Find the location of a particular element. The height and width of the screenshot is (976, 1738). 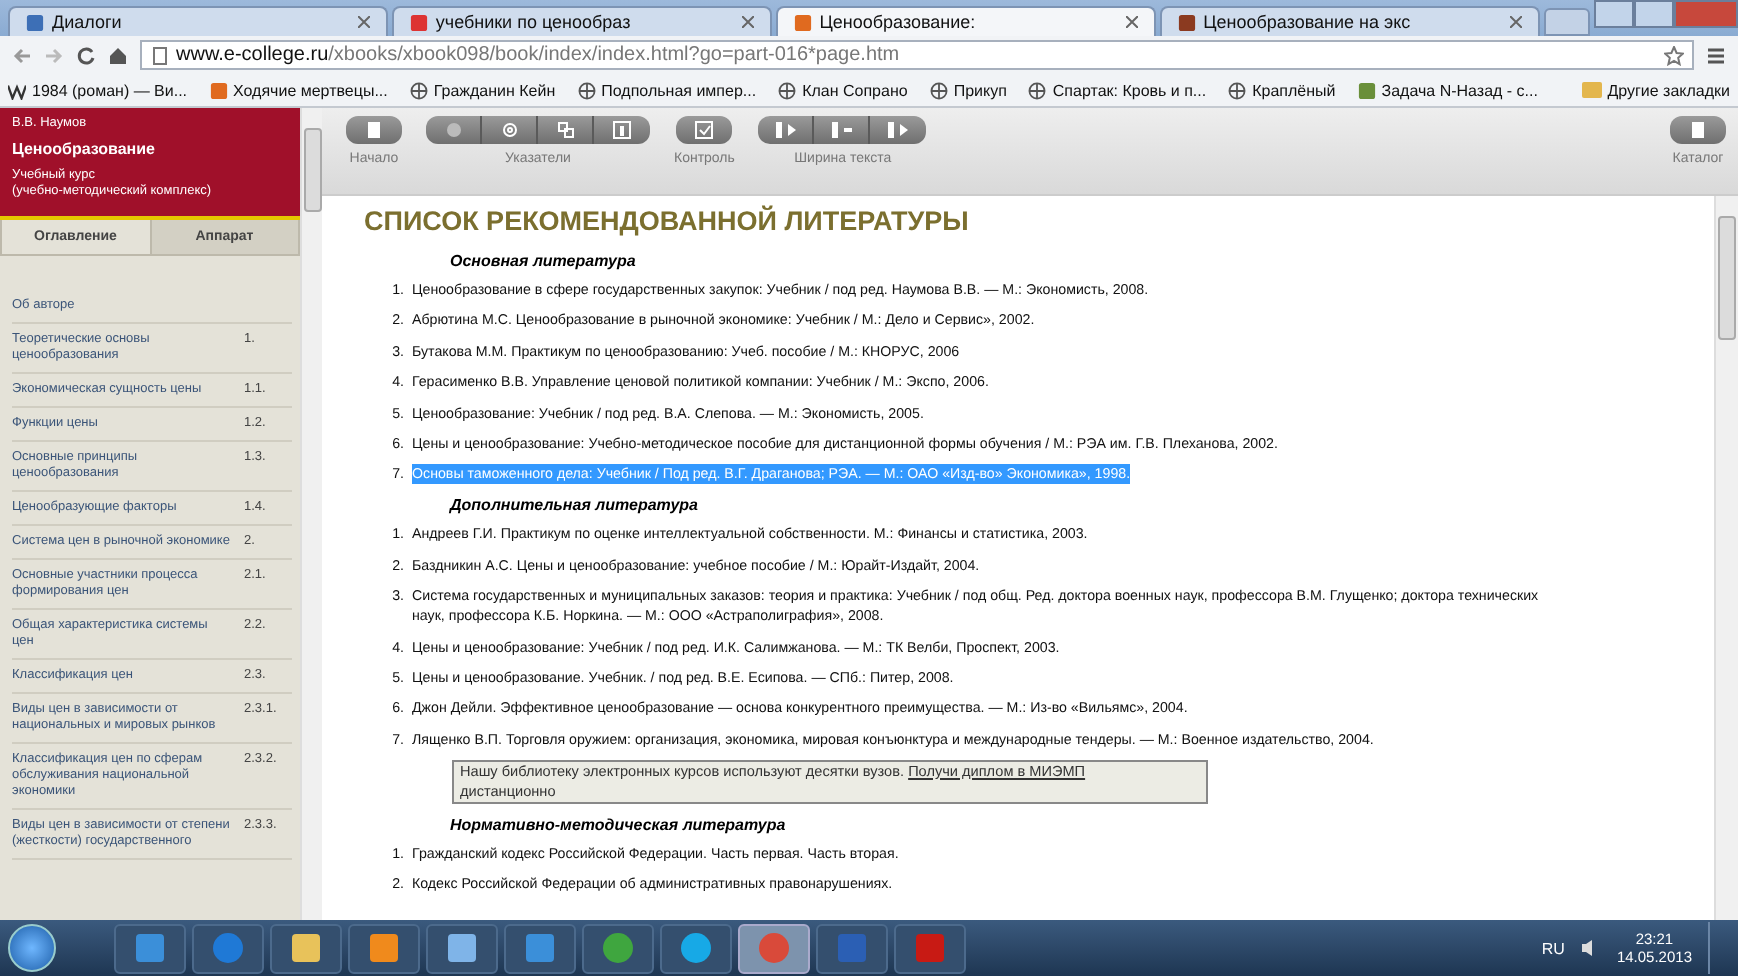

copy-icon is located at coordinates (565, 130).